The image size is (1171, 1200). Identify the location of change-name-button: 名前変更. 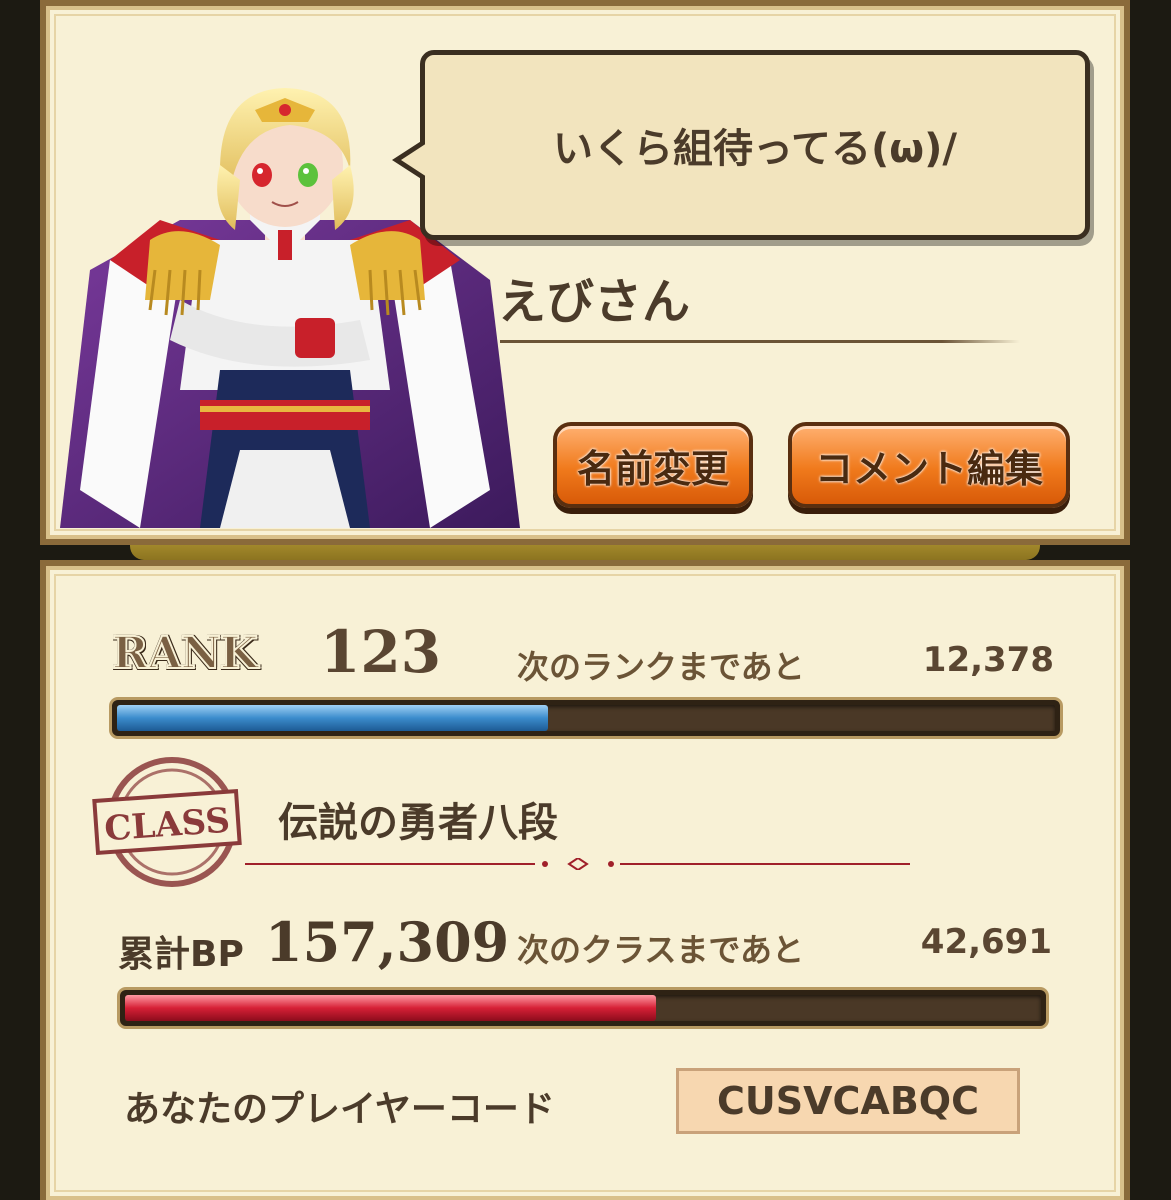
(653, 465).